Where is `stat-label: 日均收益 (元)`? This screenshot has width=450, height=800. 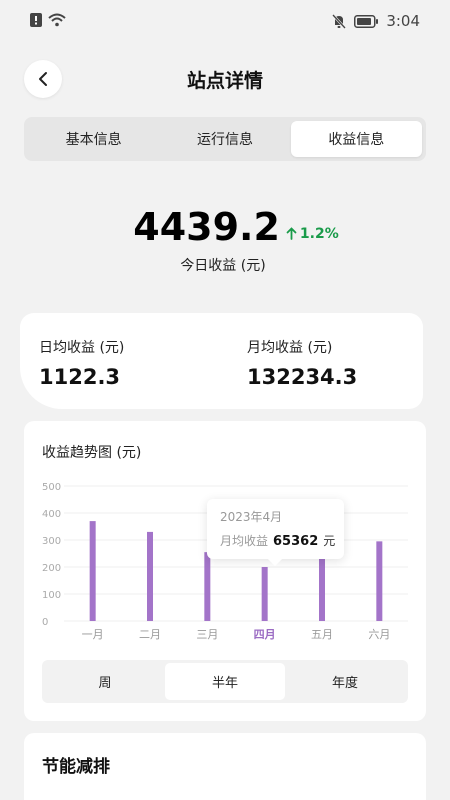 stat-label: 日均收益 (元) is located at coordinates (82, 348).